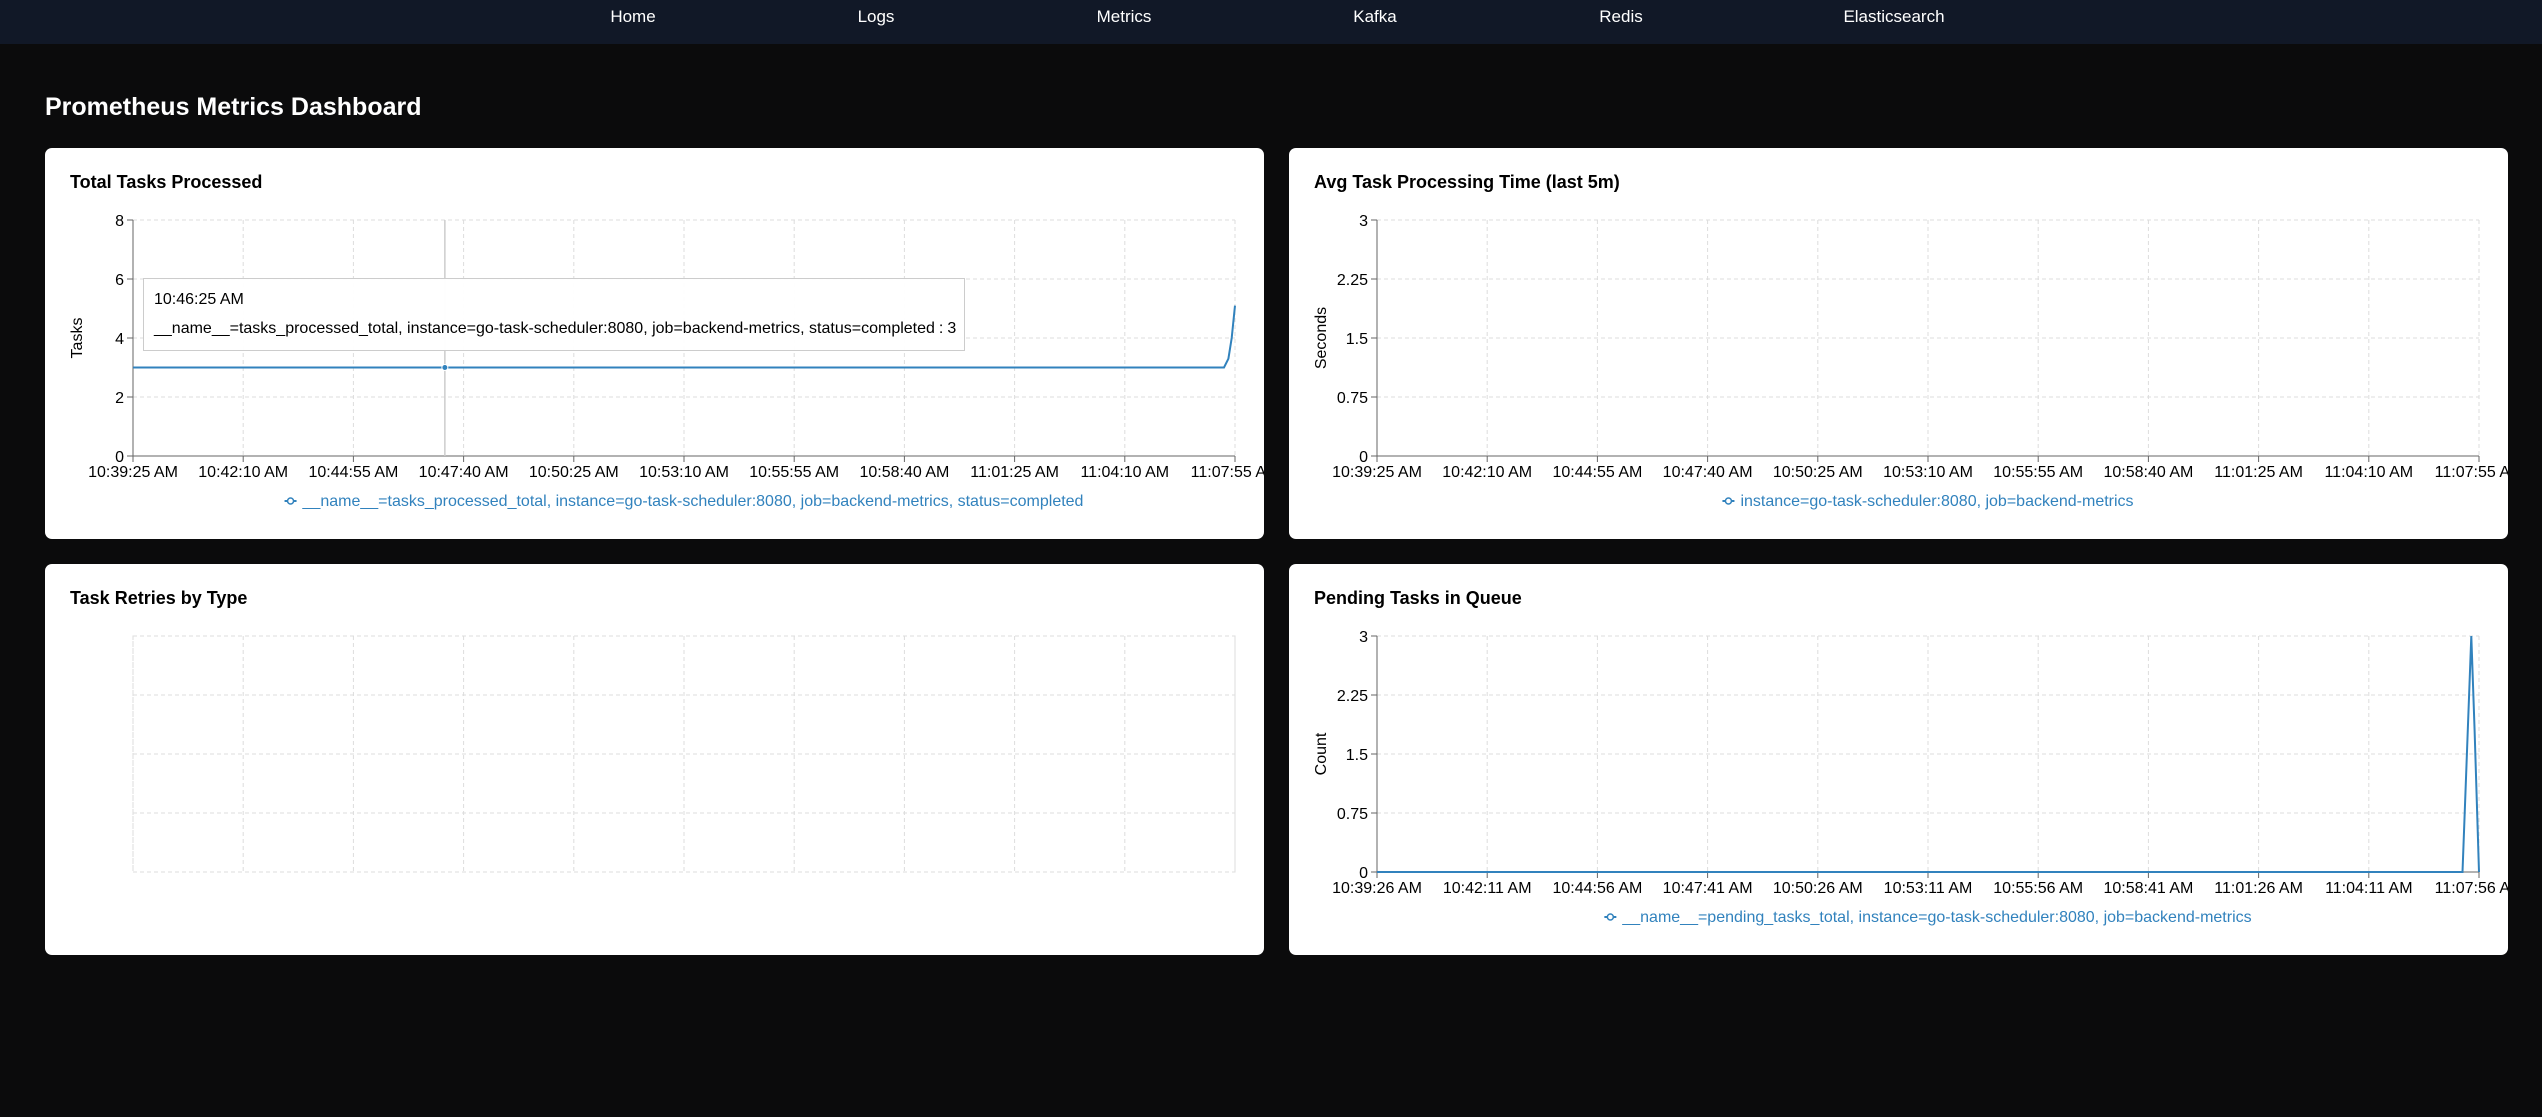 This screenshot has height=1117, width=2542. Describe the element at coordinates (2148, 888) in the screenshot. I see `x-tick-label: 10:58:41 AM` at that location.